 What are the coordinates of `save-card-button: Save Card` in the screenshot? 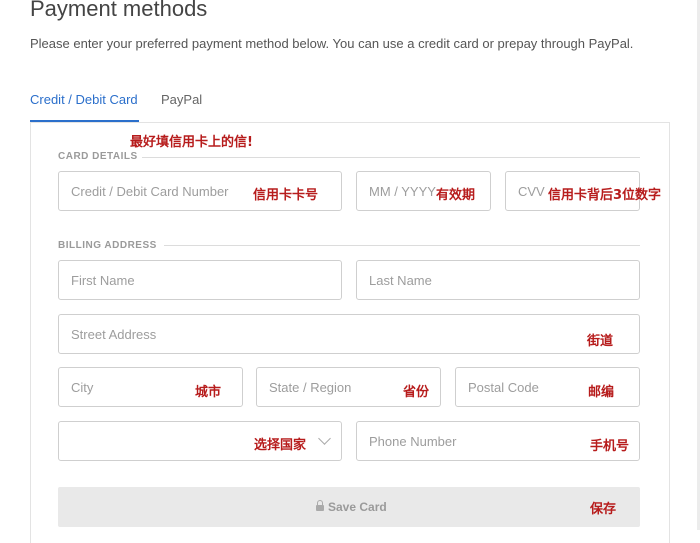 It's located at (349, 507).